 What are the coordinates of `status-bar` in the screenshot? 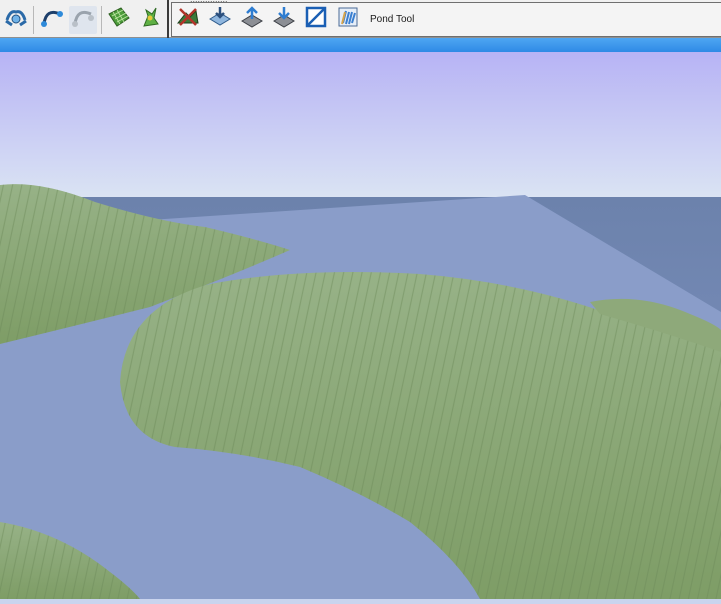 It's located at (360, 45).